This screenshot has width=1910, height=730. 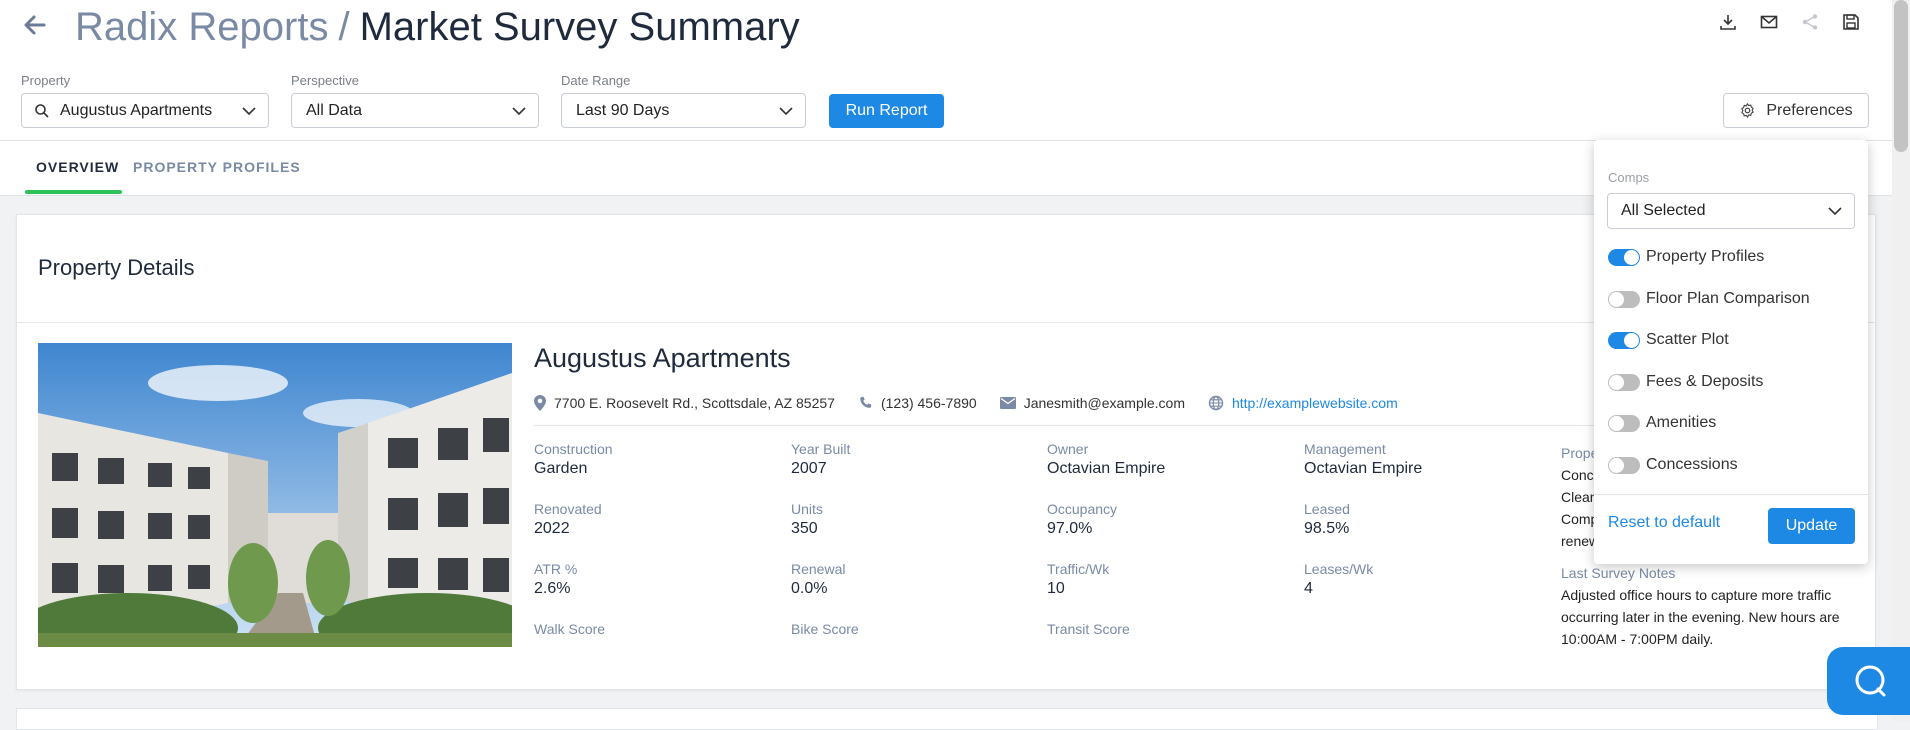 I want to click on perspective-label: Perspective, so click(x=325, y=80).